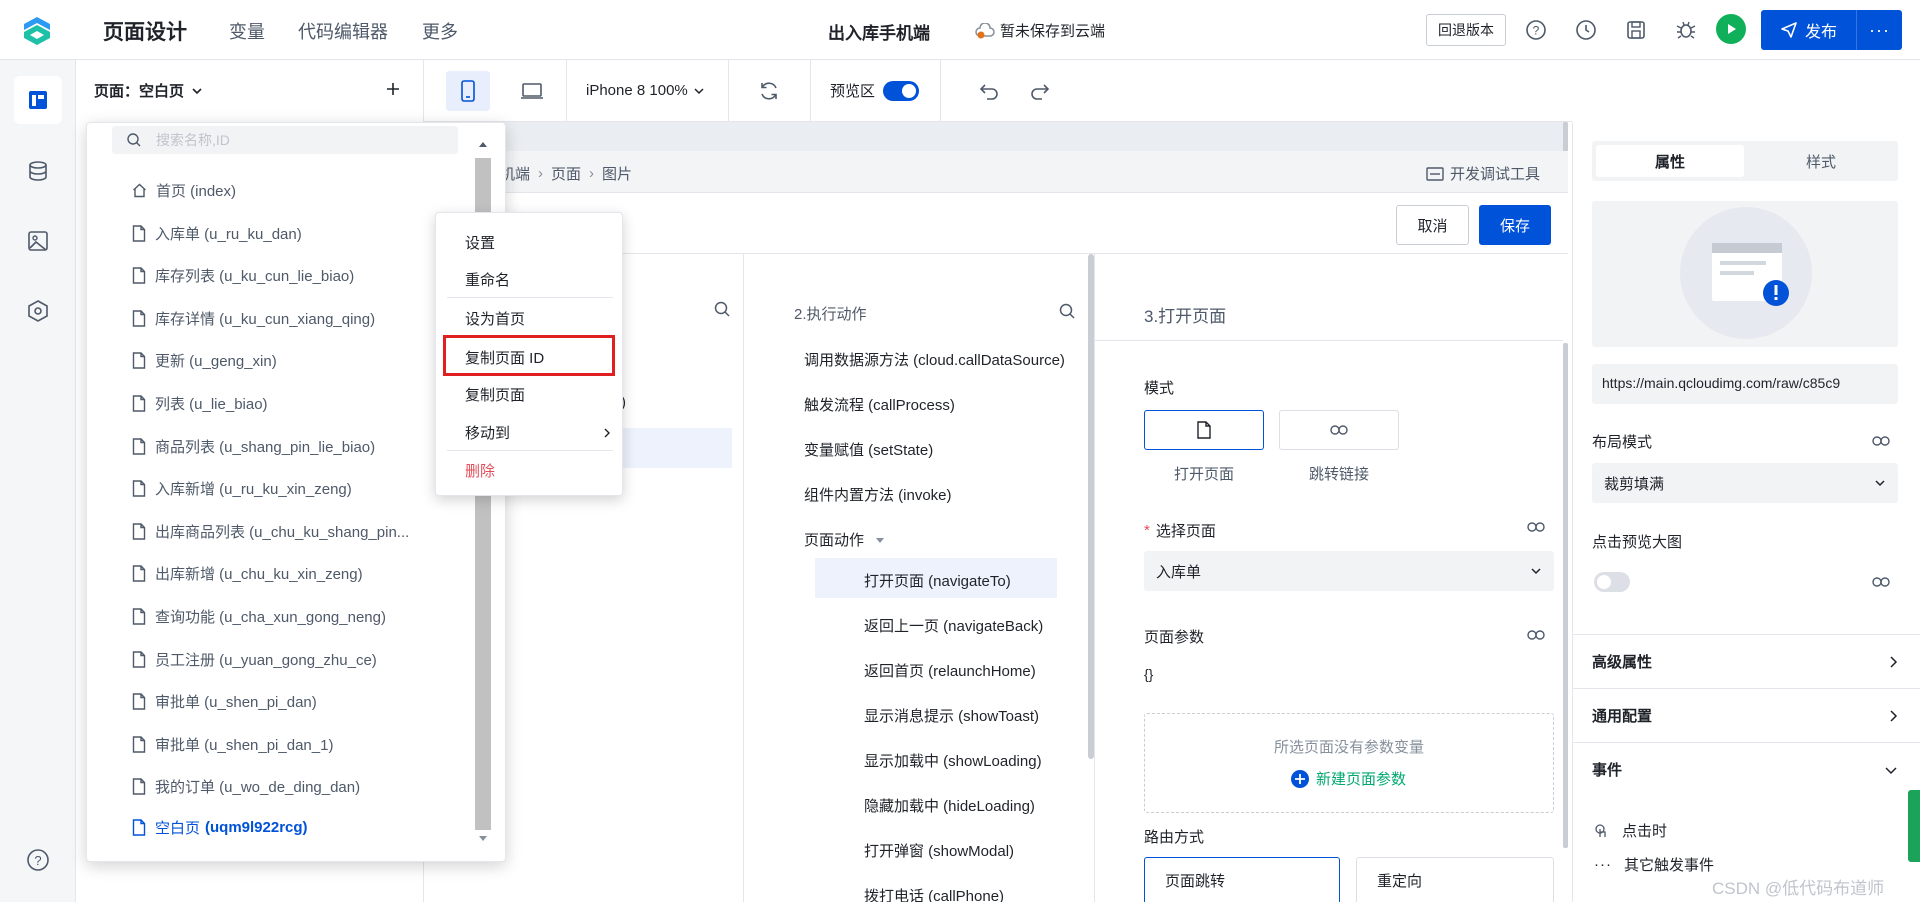 This screenshot has height=902, width=1920. What do you see at coordinates (38, 100) in the screenshot?
I see `page-layout-icon` at bounding box center [38, 100].